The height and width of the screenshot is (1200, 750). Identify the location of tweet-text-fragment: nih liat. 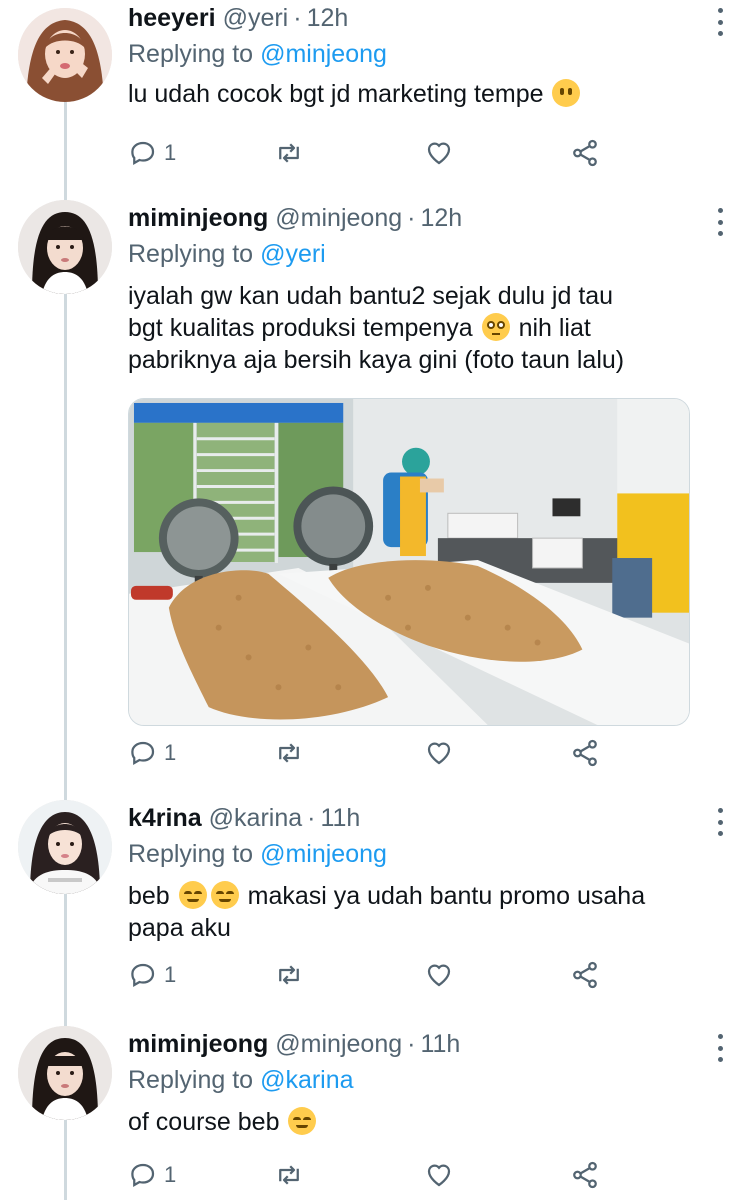
(554, 328).